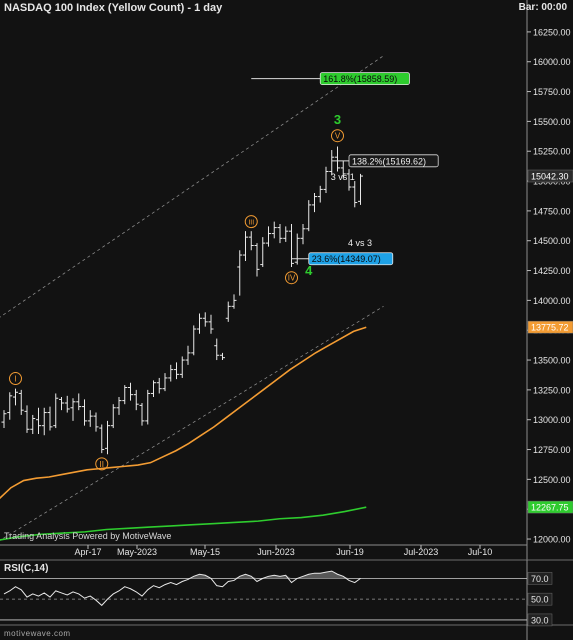 The width and height of the screenshot is (573, 640). I want to click on credit-text: Trading Analysis Powered by MotiveWave, so click(88, 536).